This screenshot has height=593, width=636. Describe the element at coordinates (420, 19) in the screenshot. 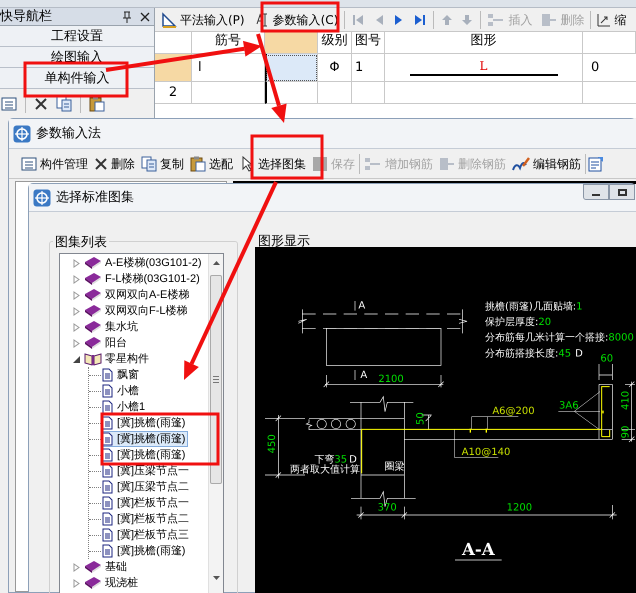

I see `skip-last-icon` at that location.